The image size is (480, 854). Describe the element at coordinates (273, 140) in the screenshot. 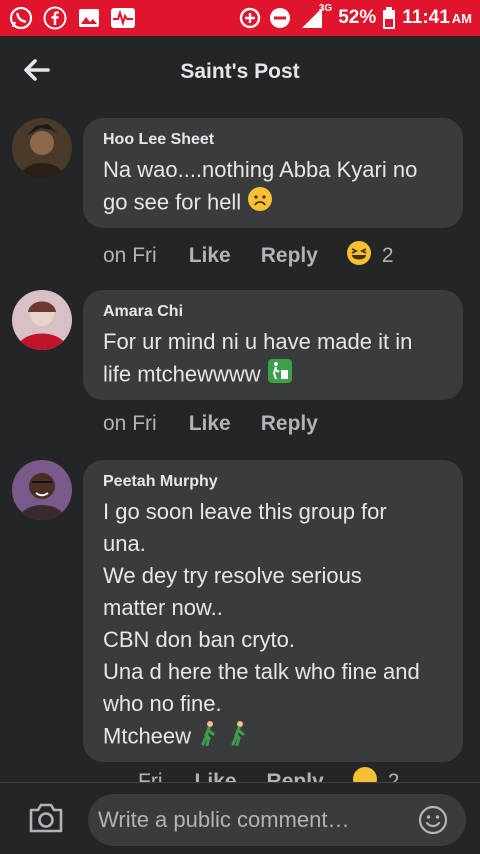

I see `comment-author: Hoo Lee Sheet` at that location.